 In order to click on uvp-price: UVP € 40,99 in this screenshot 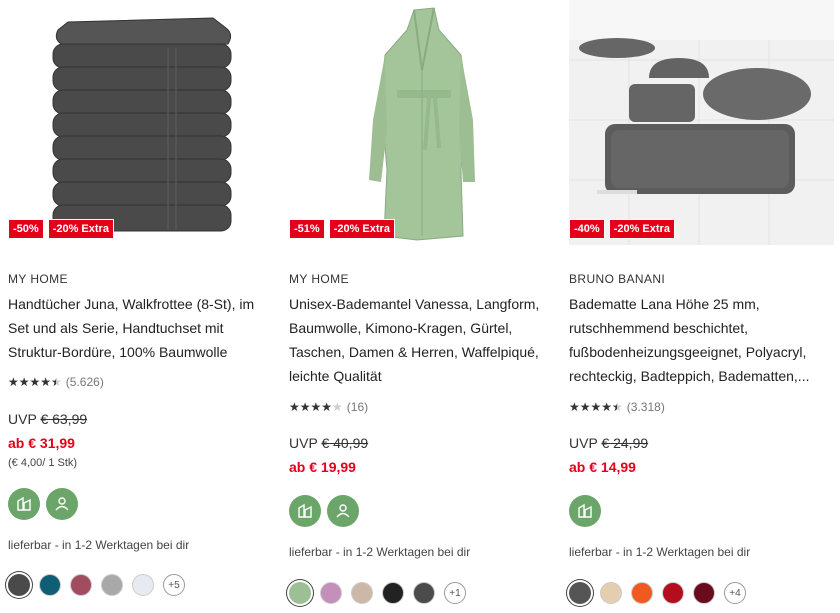, I will do `click(328, 443)`.